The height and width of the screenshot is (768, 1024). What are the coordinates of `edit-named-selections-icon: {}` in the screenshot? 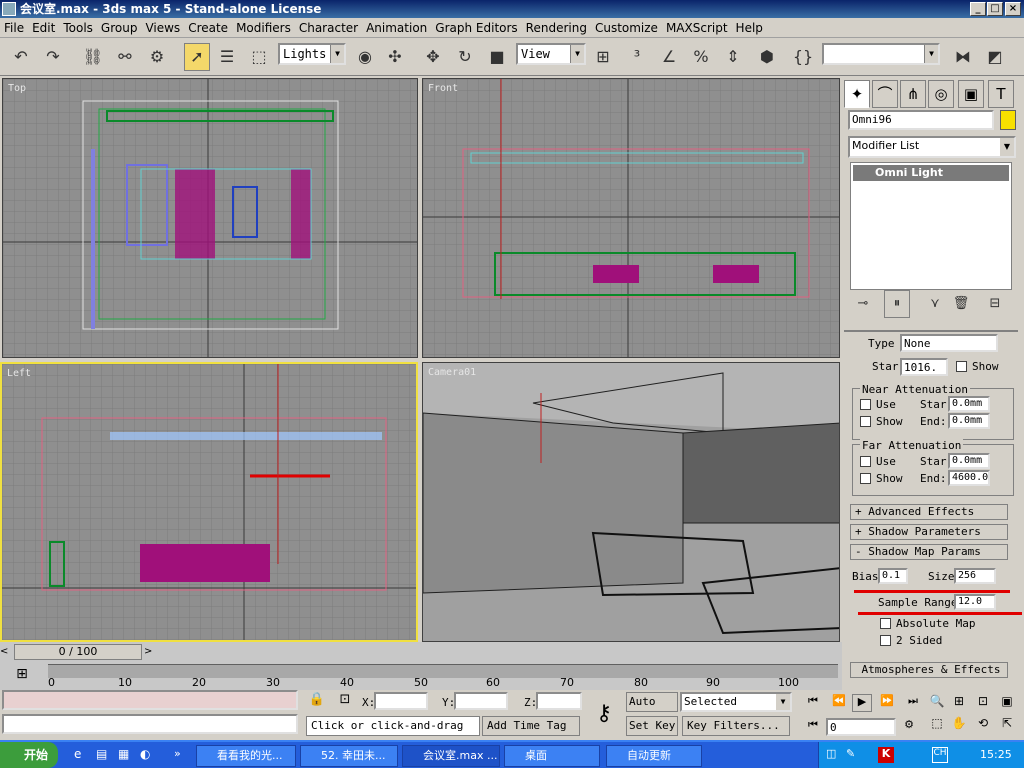 It's located at (803, 57).